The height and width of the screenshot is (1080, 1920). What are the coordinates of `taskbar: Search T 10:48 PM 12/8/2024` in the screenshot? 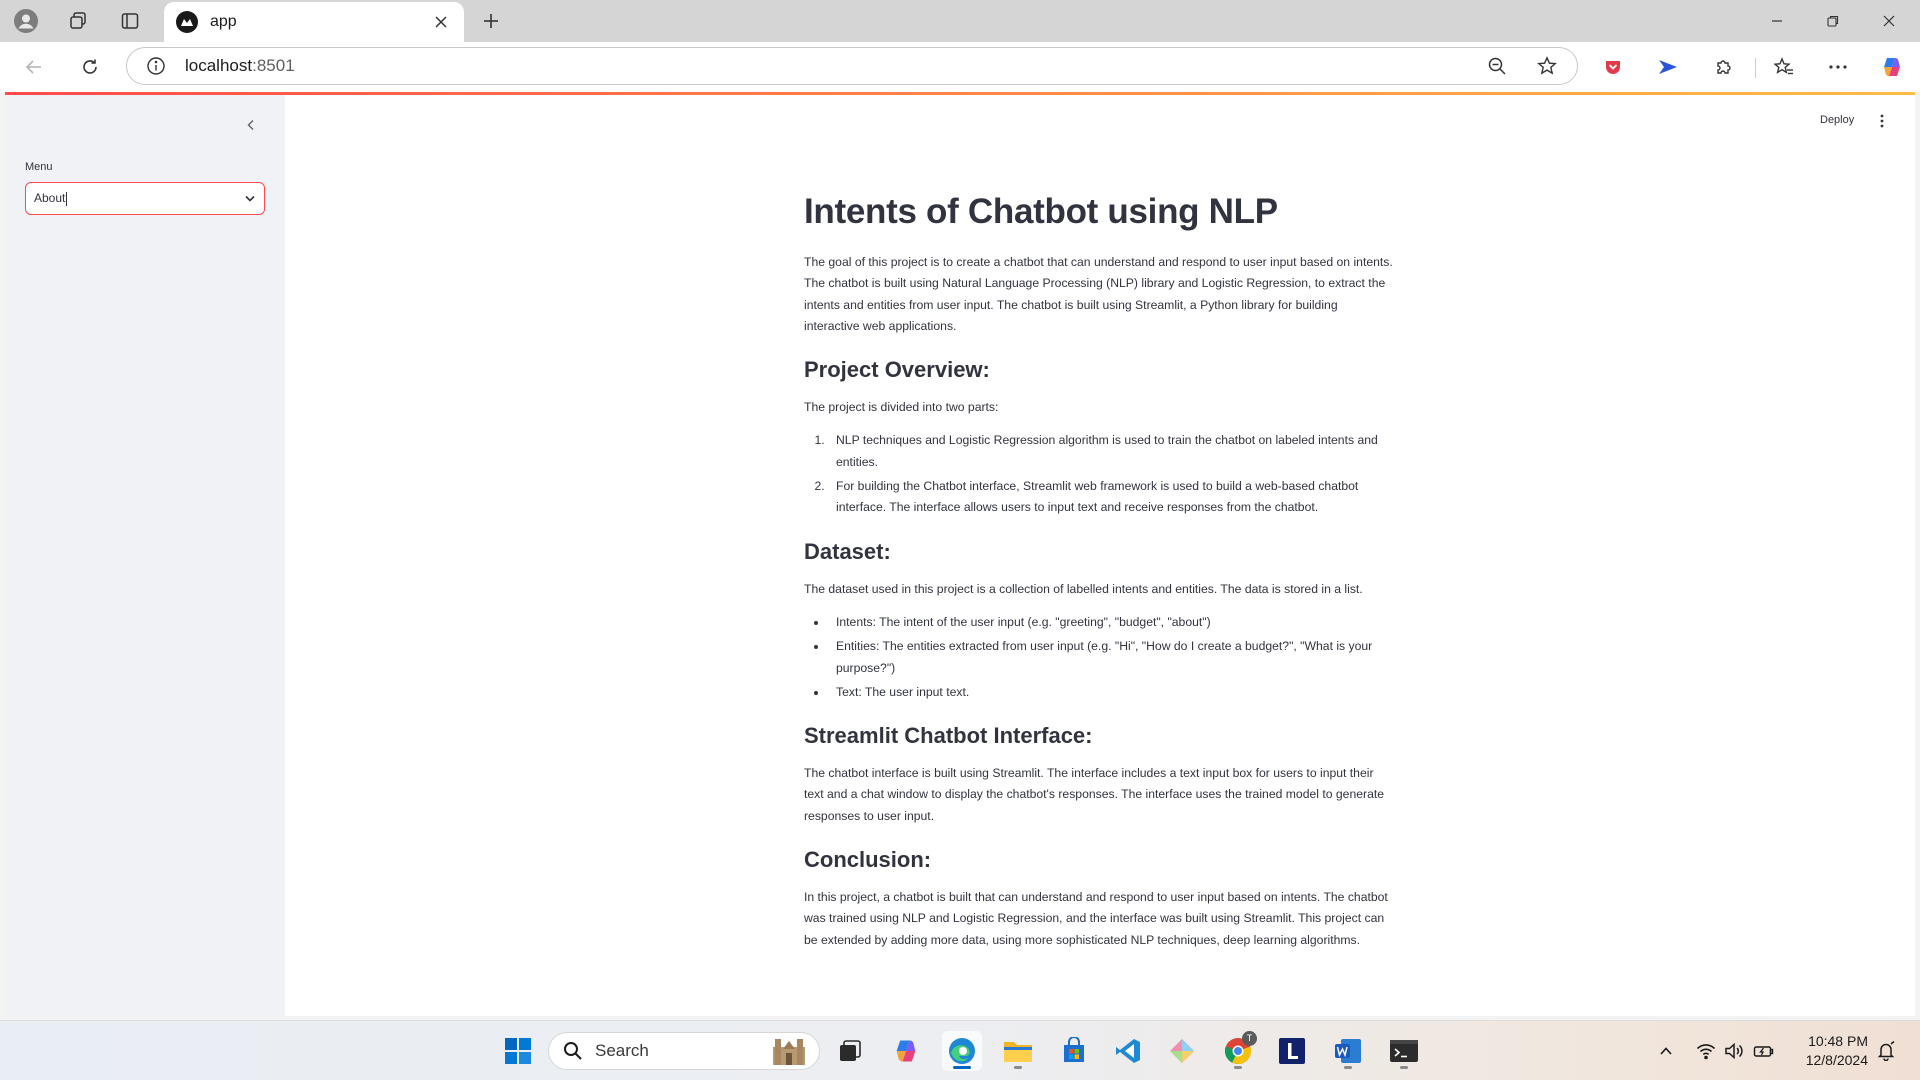 It's located at (960, 1050).